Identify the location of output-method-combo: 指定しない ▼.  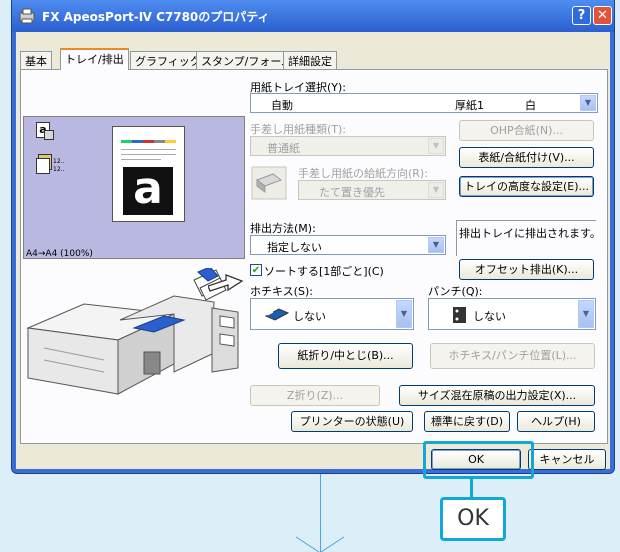
(348, 245).